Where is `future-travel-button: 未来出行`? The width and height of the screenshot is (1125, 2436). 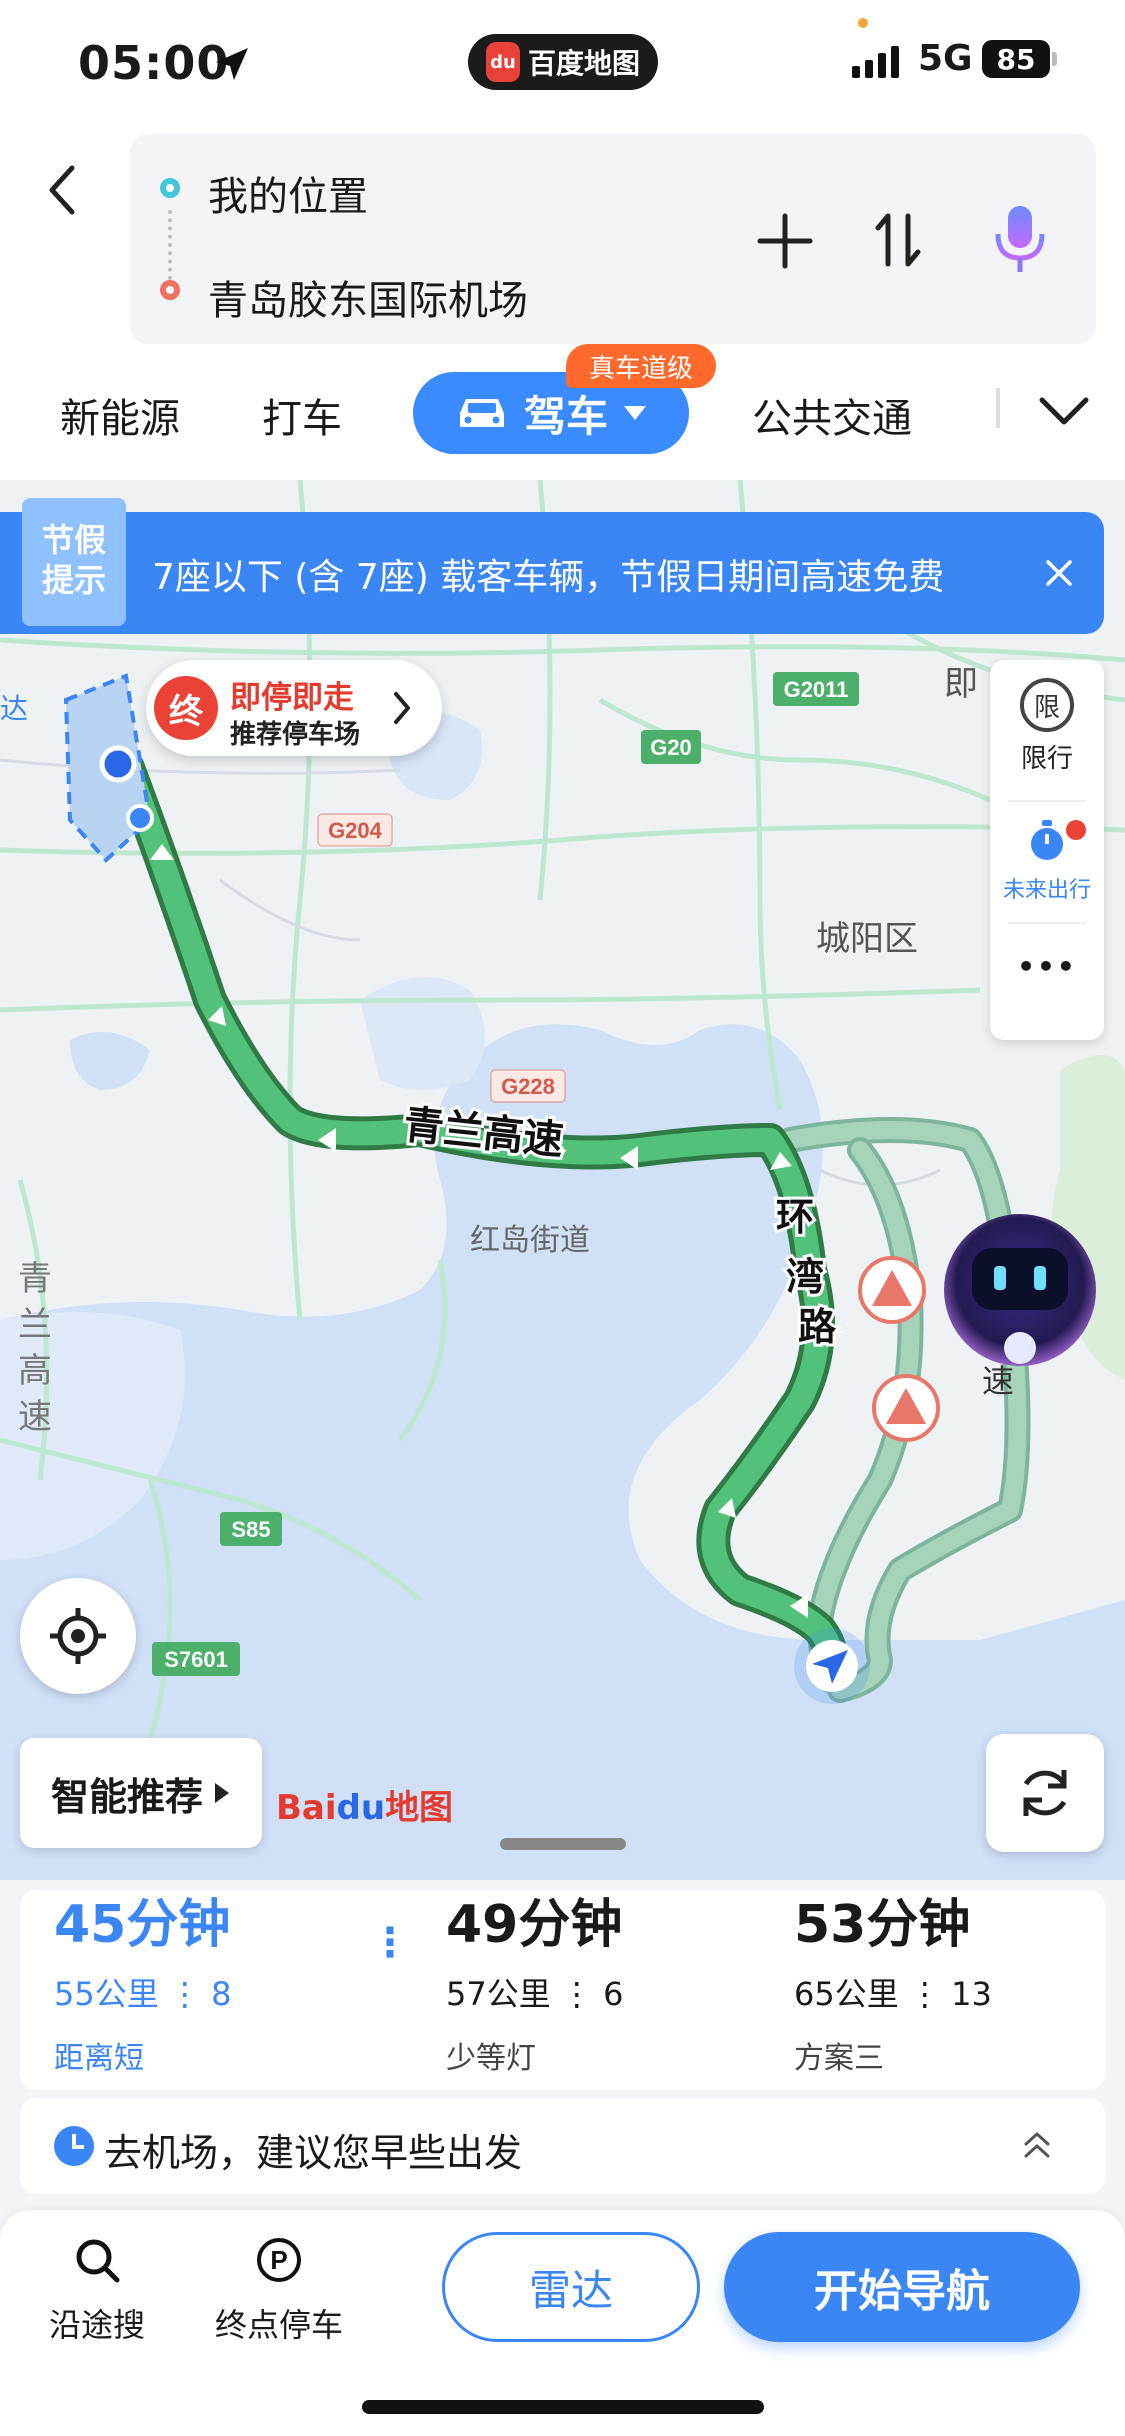
future-travel-button: 未来出行 is located at coordinates (1047, 861).